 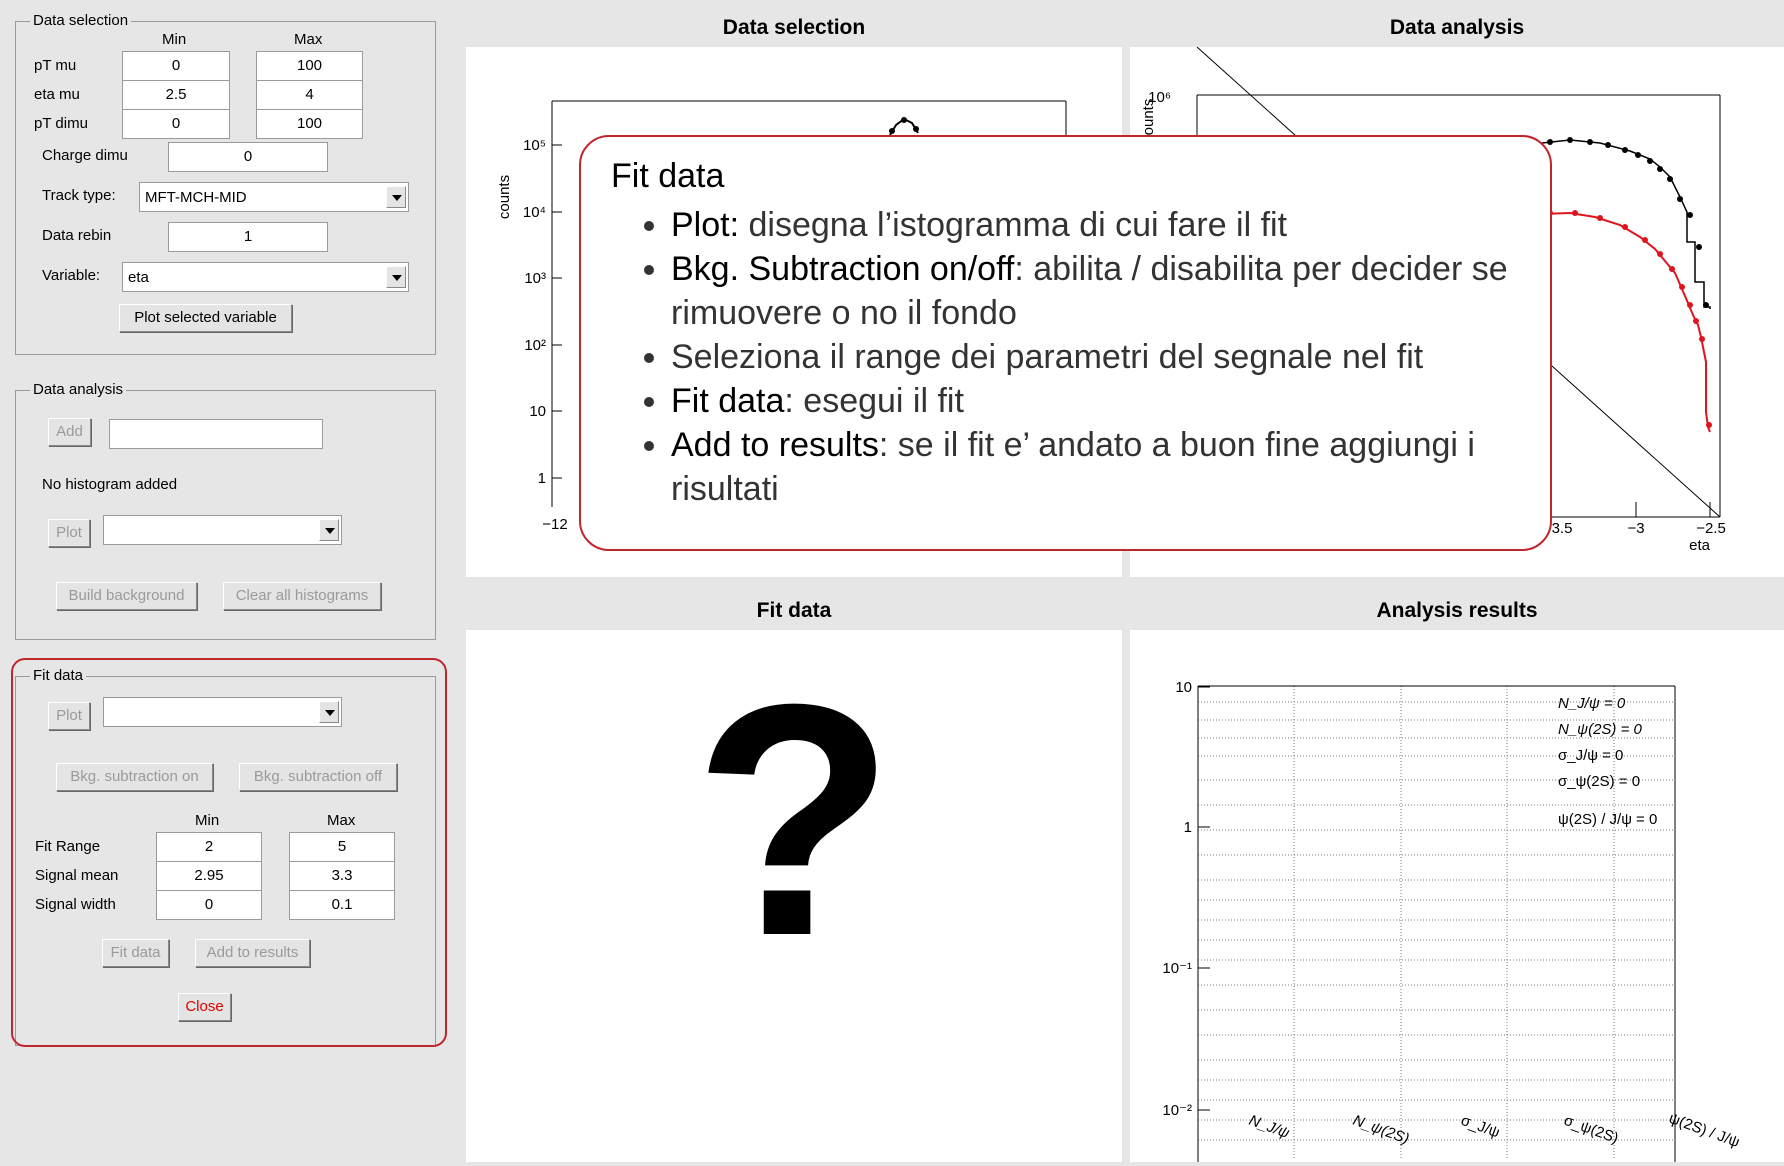 What do you see at coordinates (248, 157) in the screenshot?
I see `charge-dimu-field: 0` at bounding box center [248, 157].